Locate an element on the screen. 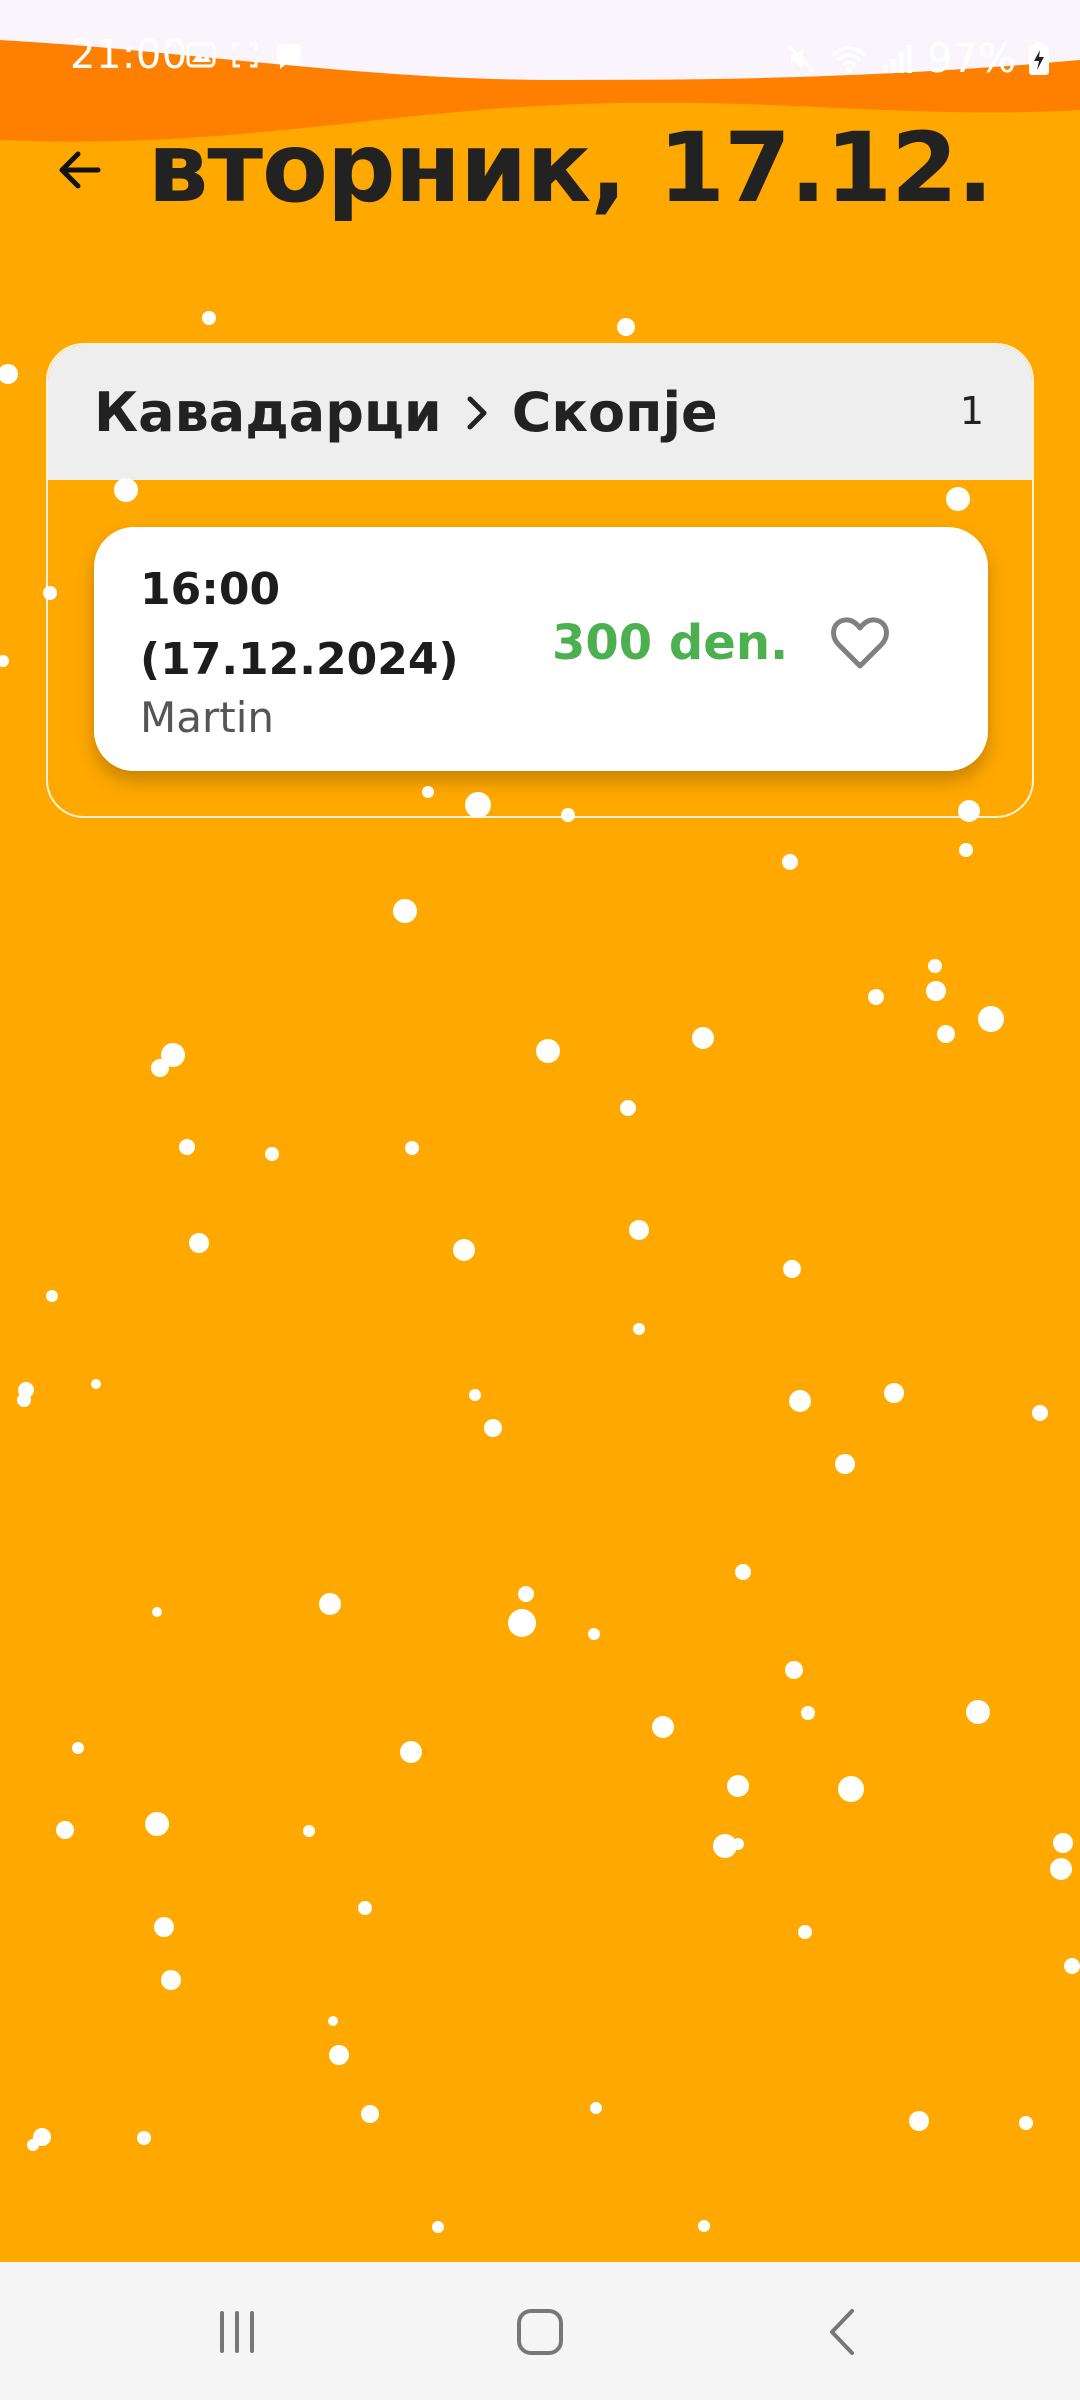  system-nav-bar is located at coordinates (540, 2331).